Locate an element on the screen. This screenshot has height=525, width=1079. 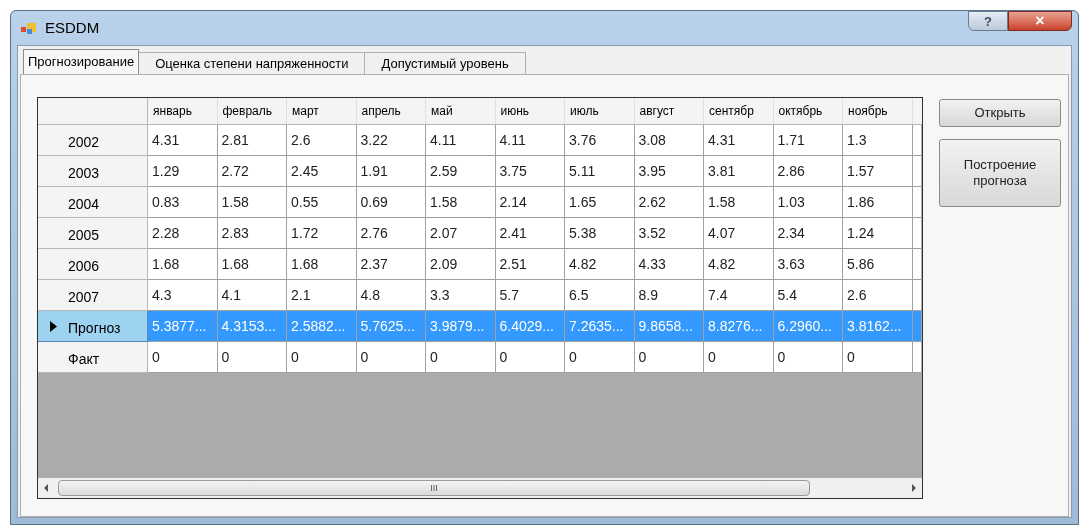
table-cell: 1.58 is located at coordinates (739, 202).